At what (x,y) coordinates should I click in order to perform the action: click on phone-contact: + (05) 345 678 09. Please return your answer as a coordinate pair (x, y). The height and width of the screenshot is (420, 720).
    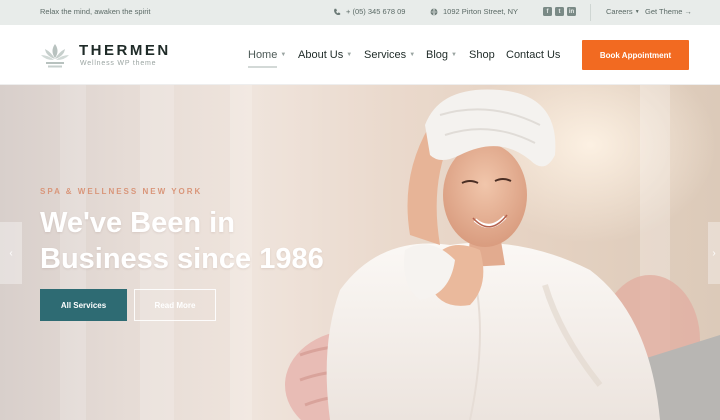
    Looking at the image, I should click on (369, 11).